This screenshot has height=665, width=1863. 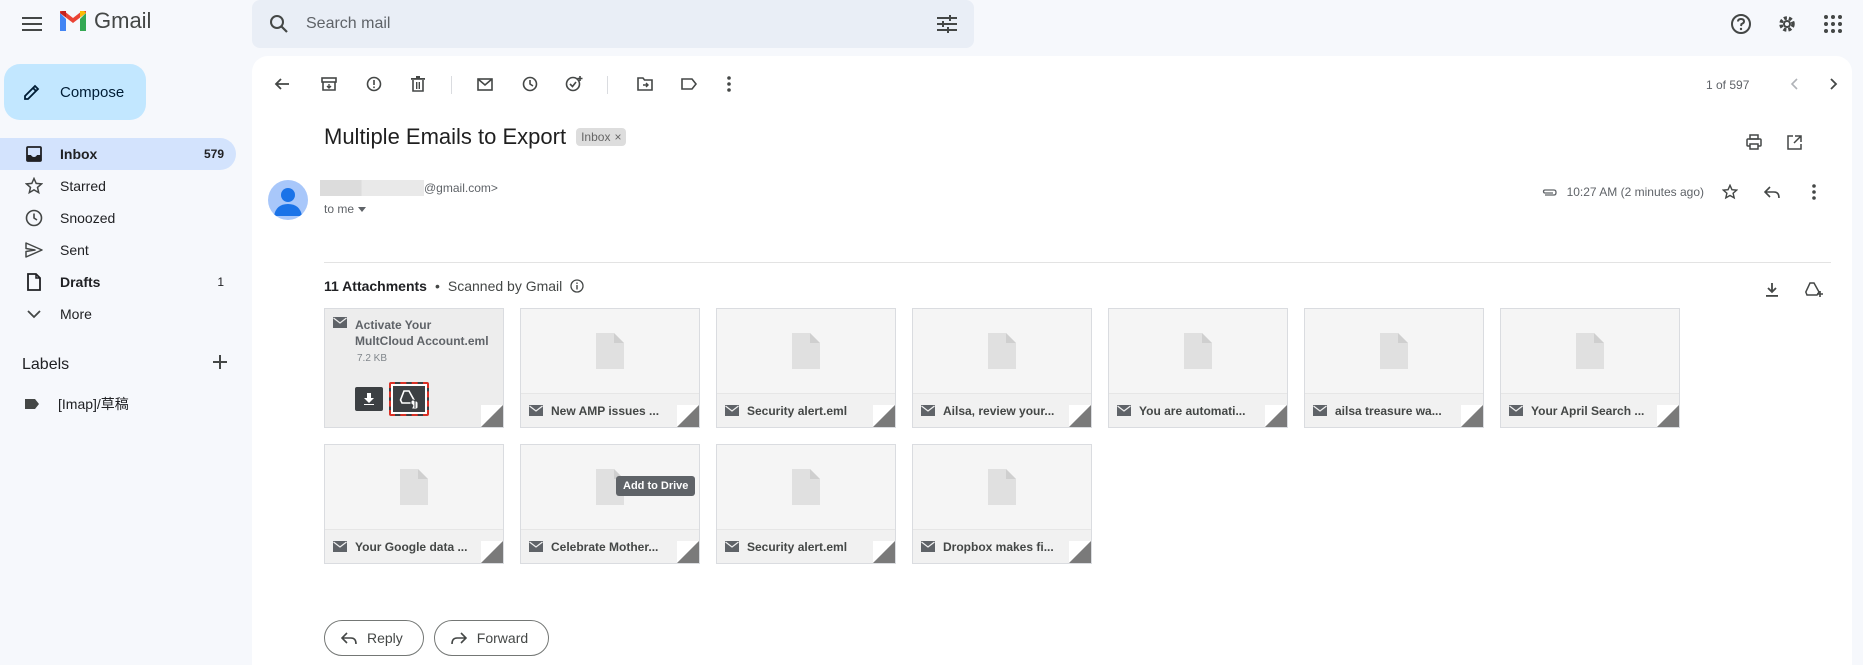 I want to click on more-actions-button, so click(x=729, y=84).